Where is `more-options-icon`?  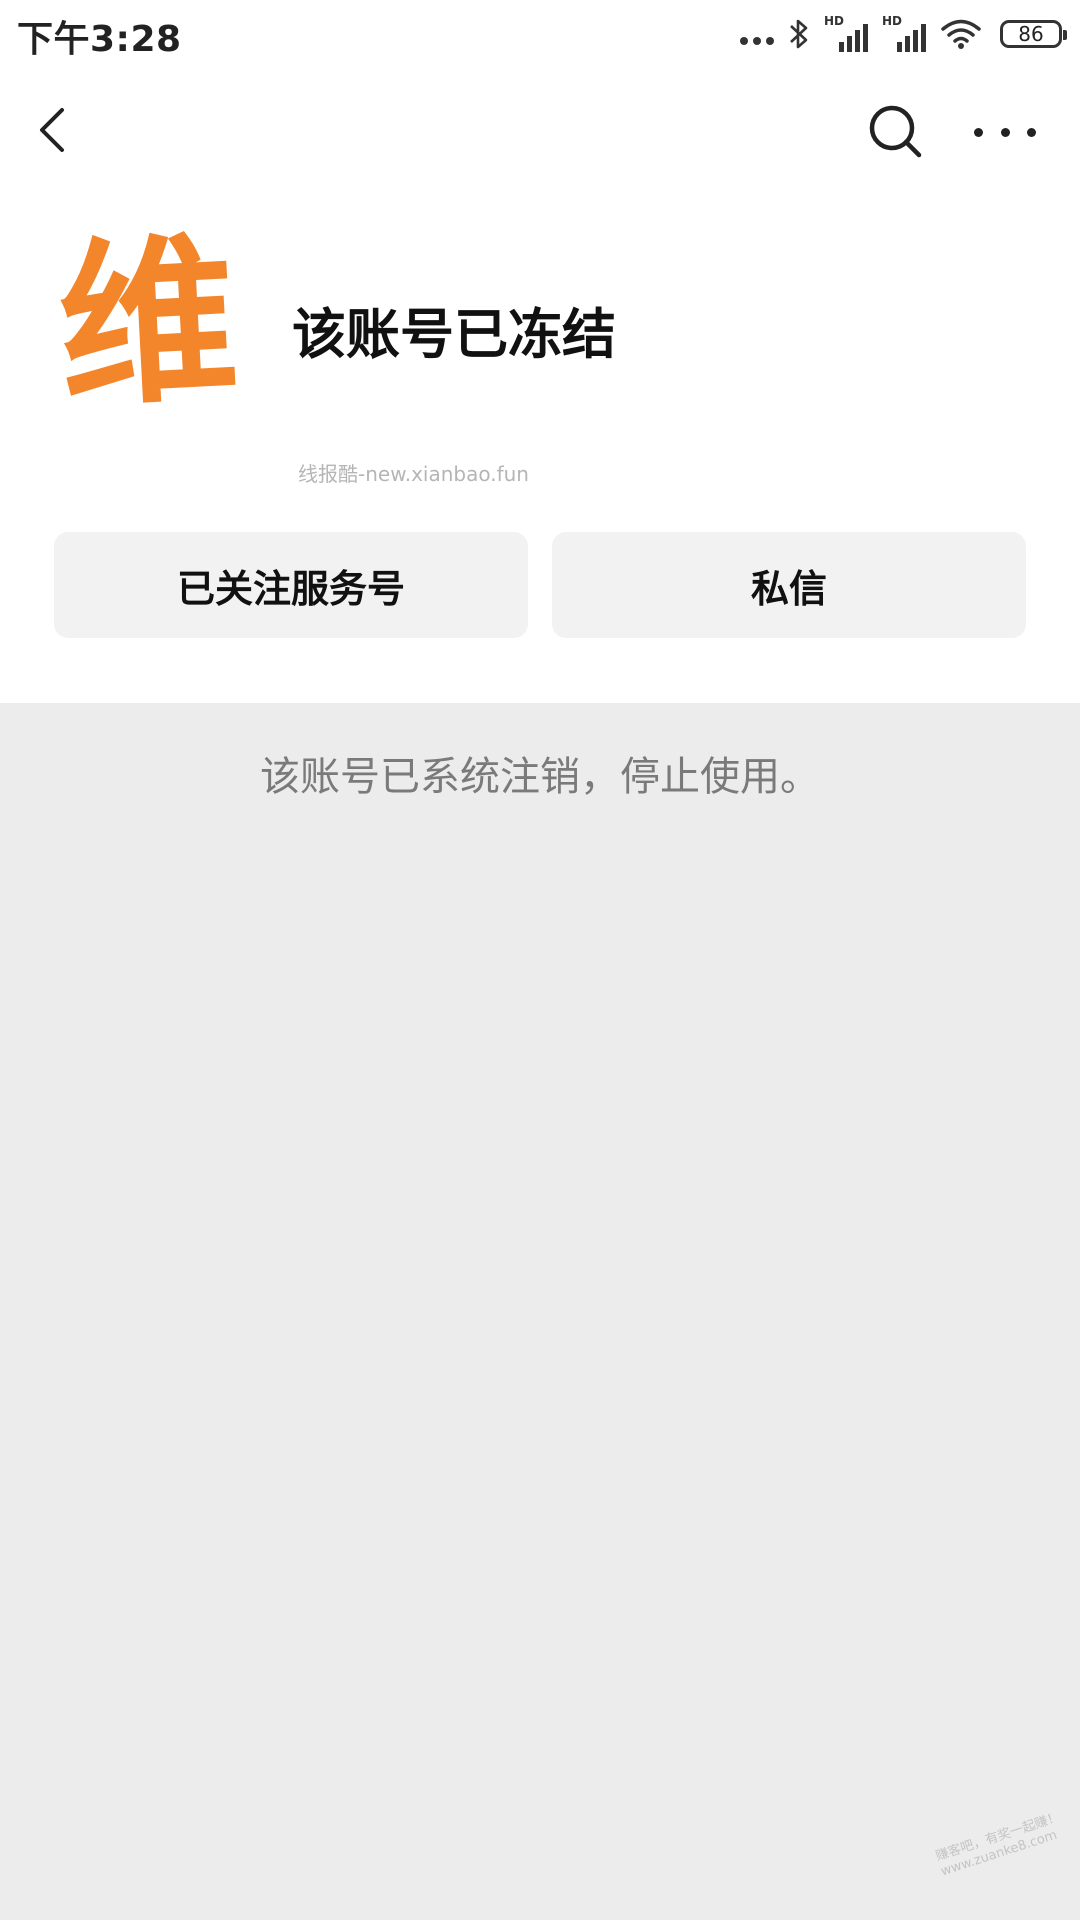 more-options-icon is located at coordinates (1005, 132).